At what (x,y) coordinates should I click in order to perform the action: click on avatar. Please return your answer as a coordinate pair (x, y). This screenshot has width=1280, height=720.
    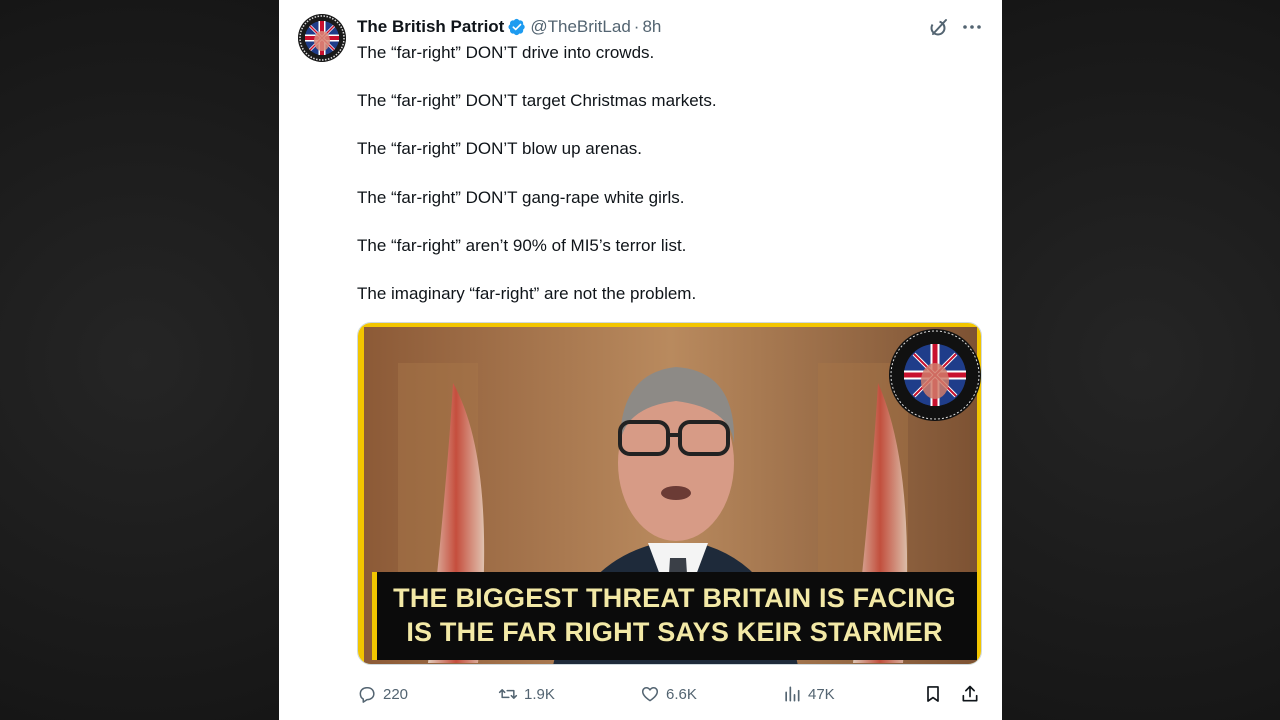
    Looking at the image, I should click on (322, 38).